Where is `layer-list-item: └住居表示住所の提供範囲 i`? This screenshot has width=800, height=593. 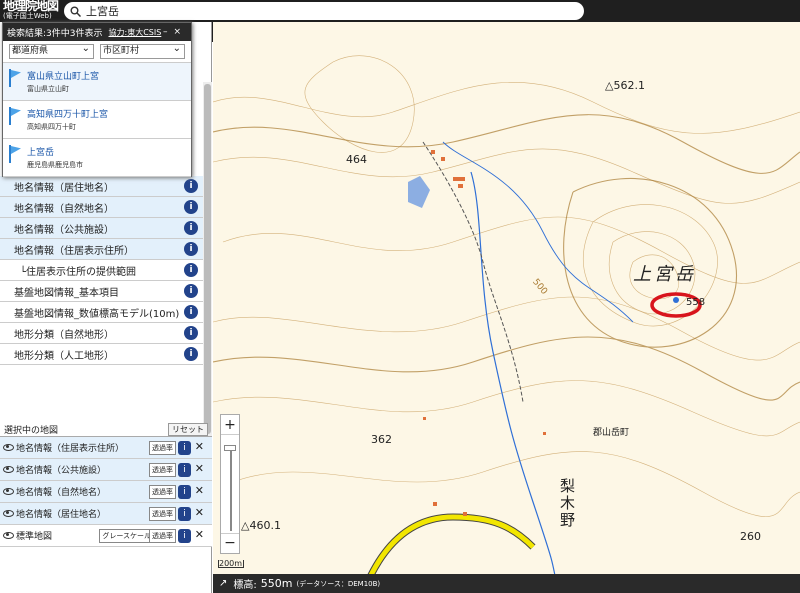 layer-list-item: └住居表示住所の提供範囲 i is located at coordinates (101, 270).